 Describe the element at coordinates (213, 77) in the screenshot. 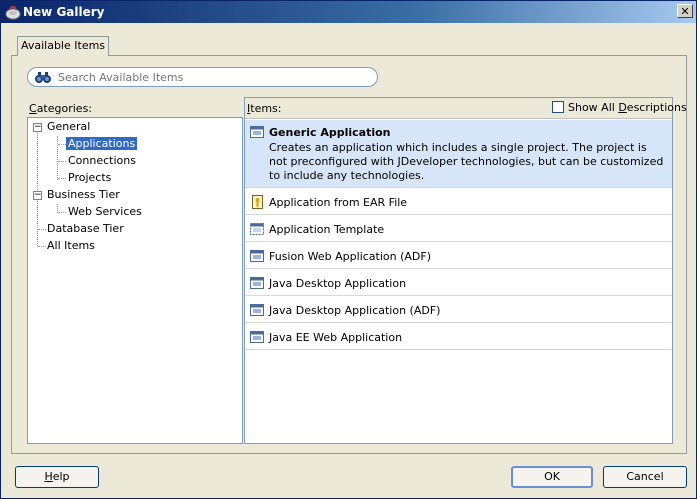

I see `search-input` at that location.